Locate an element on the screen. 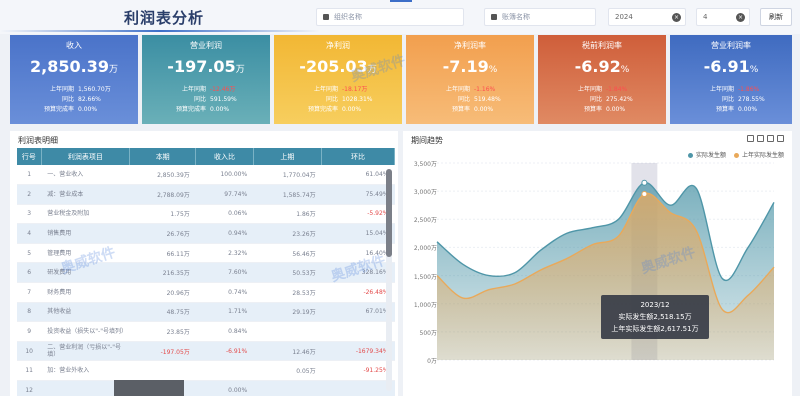  y-tick-label: 2,000万 is located at coordinates (425, 249).